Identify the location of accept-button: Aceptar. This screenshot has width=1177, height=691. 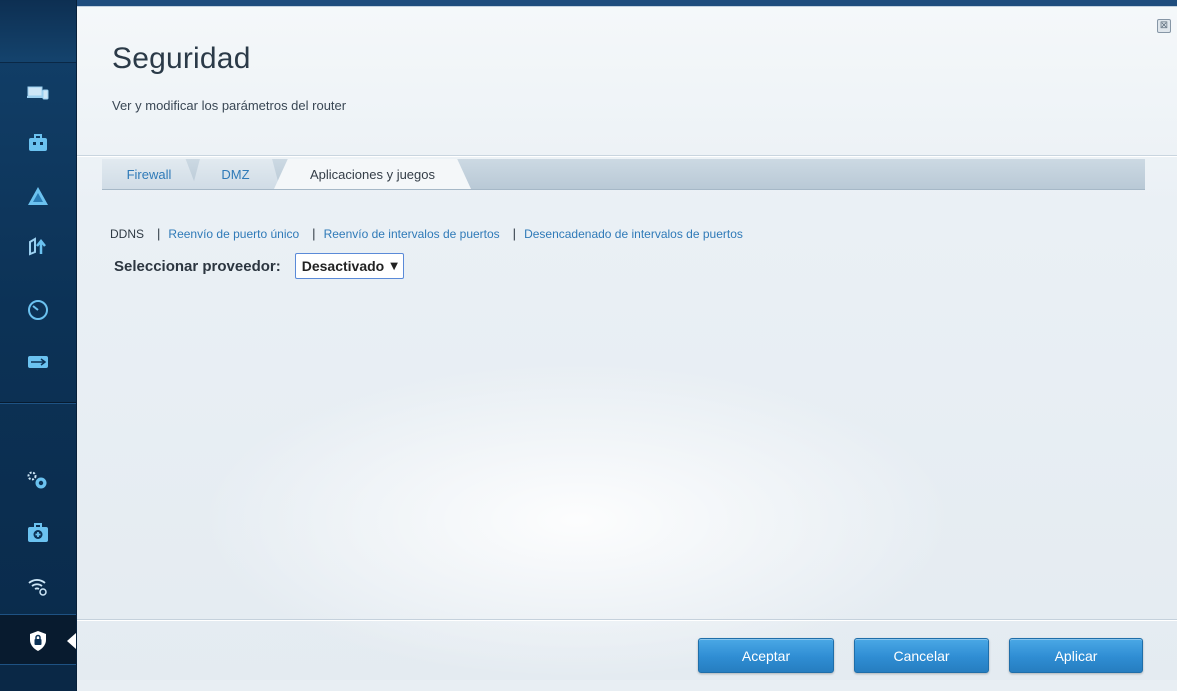
(766, 655).